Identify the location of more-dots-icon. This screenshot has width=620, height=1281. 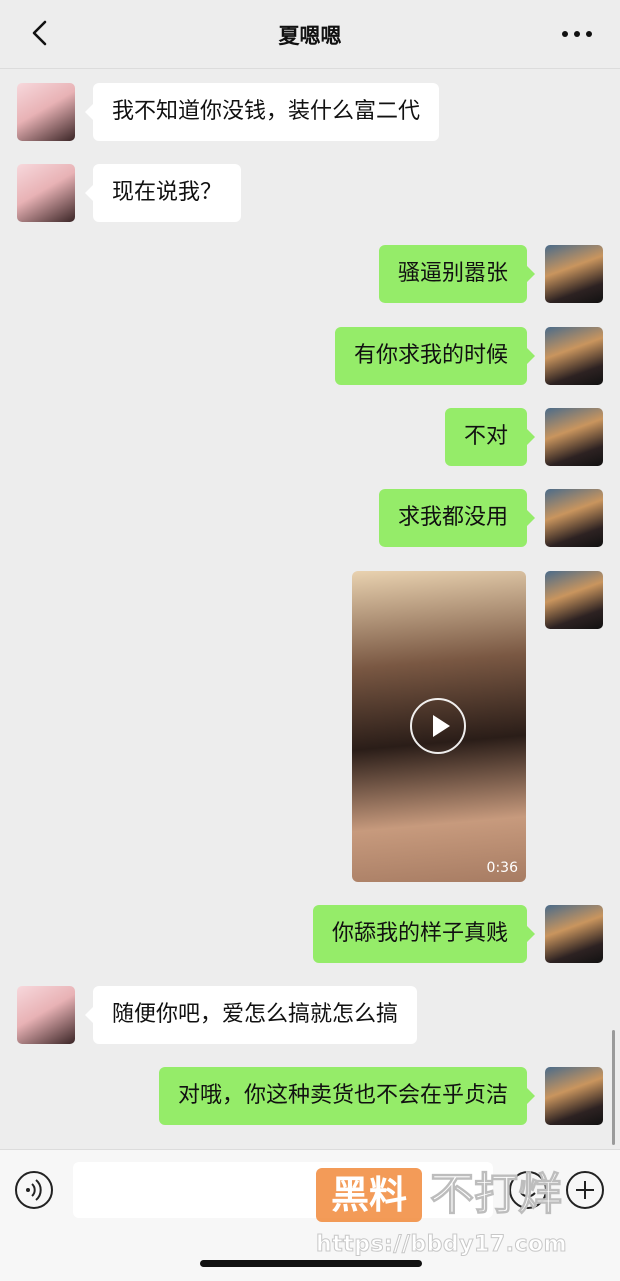
(577, 34).